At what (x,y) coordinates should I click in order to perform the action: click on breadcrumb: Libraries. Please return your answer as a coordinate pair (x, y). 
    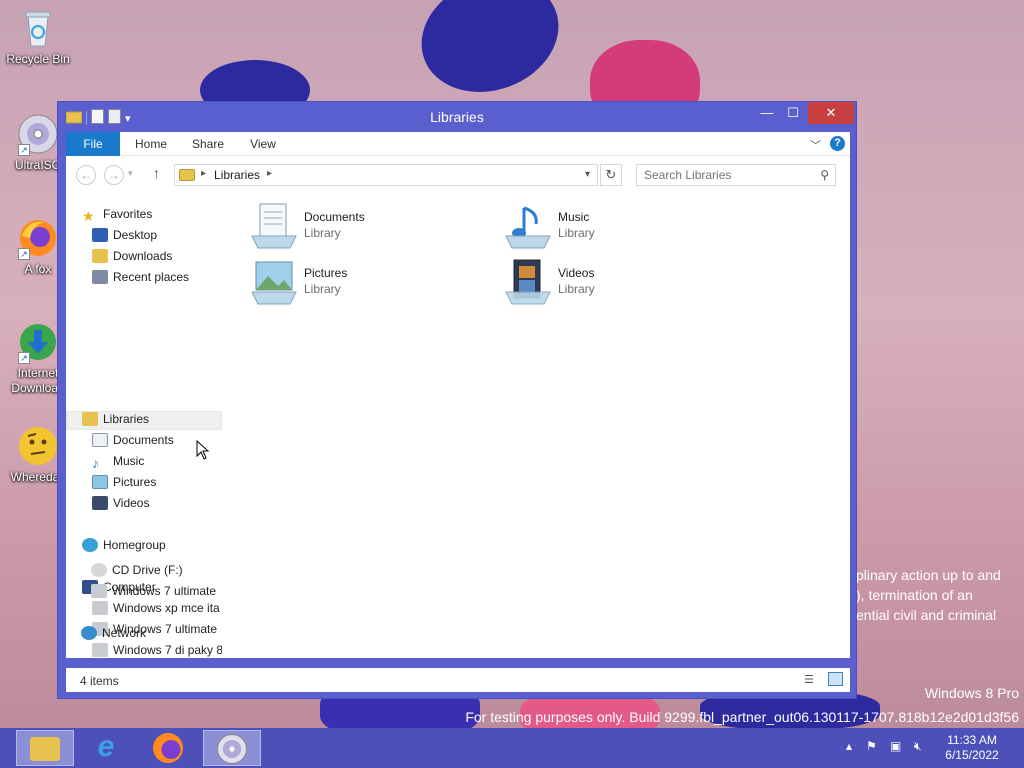
    Looking at the image, I should click on (237, 175).